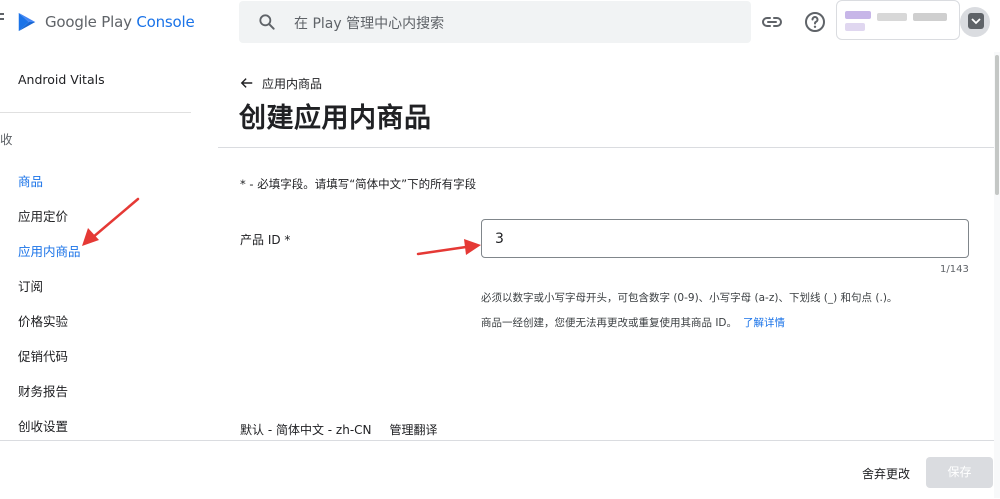 This screenshot has width=1000, height=499. Describe the element at coordinates (6, 139) in the screenshot. I see `sidebar-section-title: 收` at that location.